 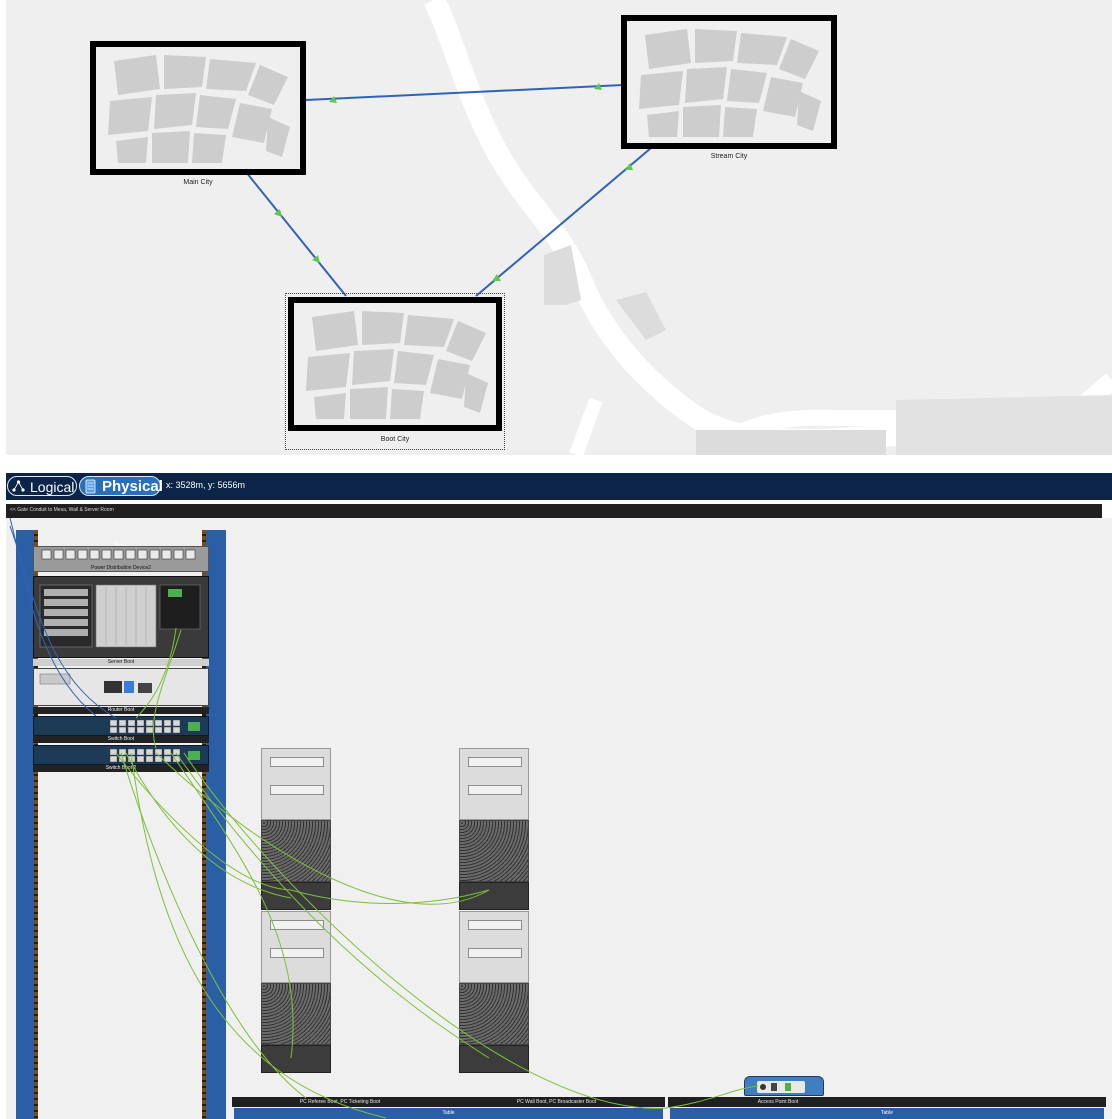 I want to click on view-toolbar: Logical Physical x: 3528m, y: 5656m, so click(x=559, y=486).